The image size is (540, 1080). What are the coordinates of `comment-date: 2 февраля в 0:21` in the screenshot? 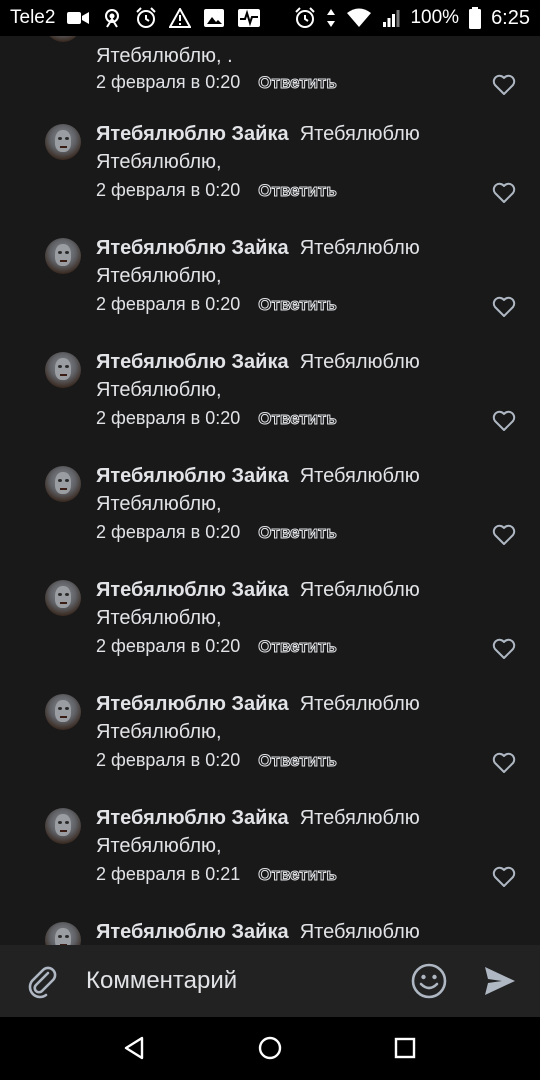 It's located at (168, 874).